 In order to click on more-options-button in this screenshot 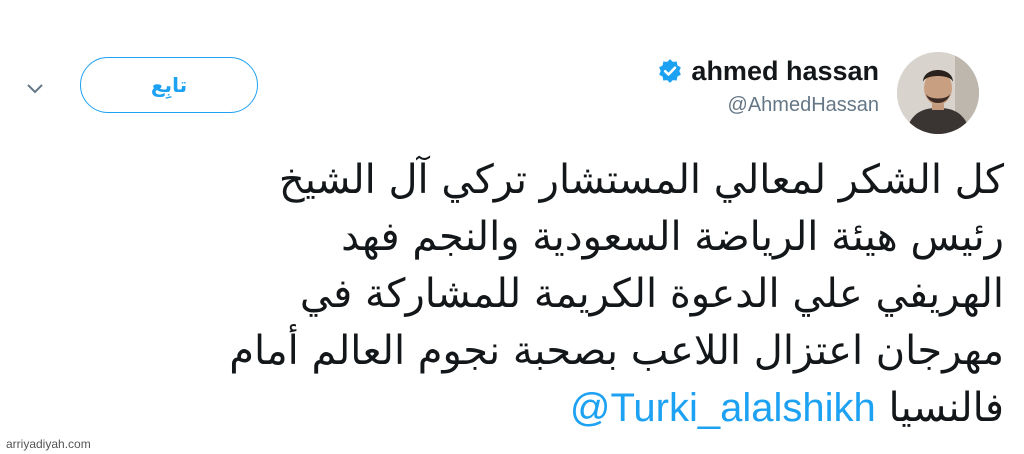, I will do `click(35, 89)`.